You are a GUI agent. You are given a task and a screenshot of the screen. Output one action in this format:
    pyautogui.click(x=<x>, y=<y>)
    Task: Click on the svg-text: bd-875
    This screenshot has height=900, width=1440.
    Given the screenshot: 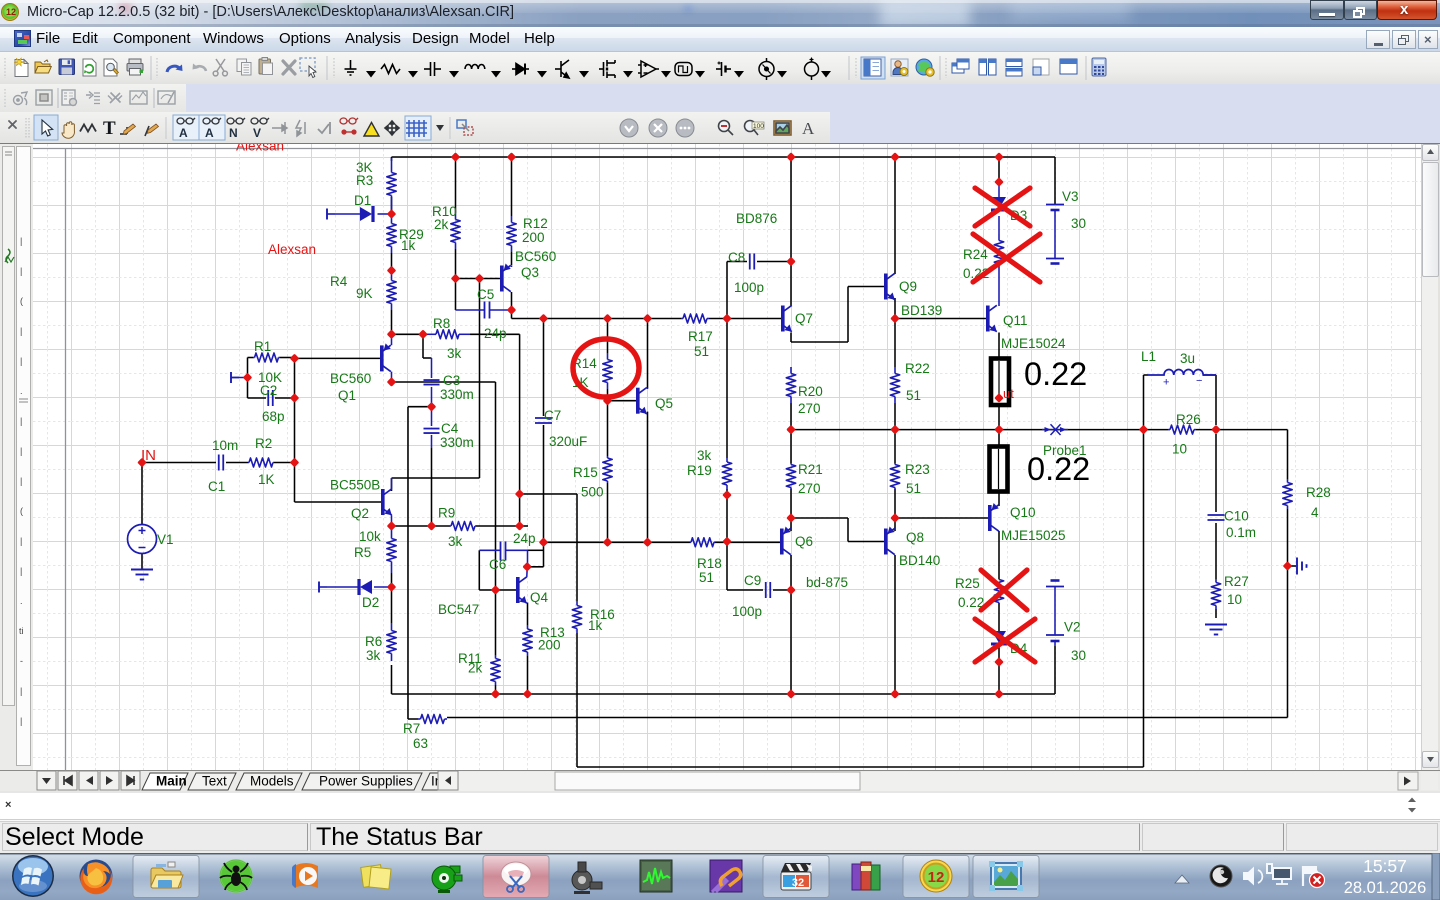 What is the action you would take?
    pyautogui.click(x=827, y=582)
    